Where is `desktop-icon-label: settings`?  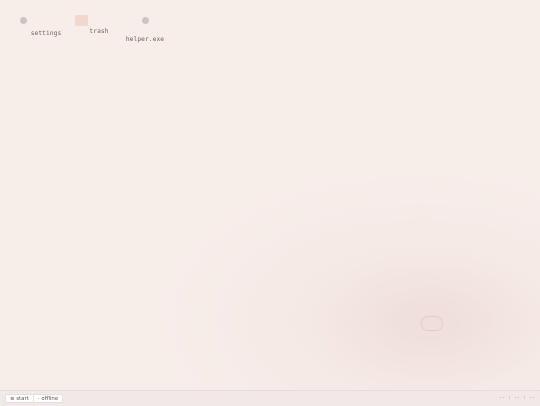
desktop-icon-label: settings is located at coordinates (46, 33).